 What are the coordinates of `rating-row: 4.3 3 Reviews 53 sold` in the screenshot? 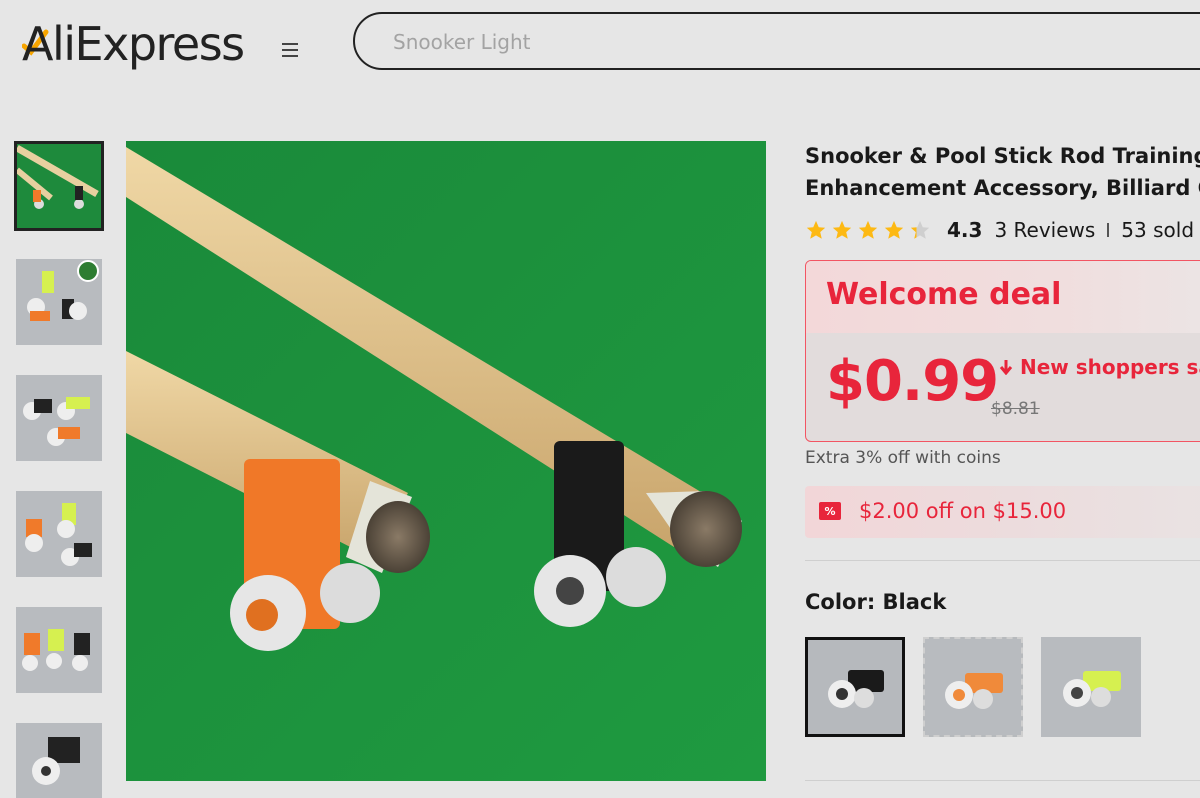 It's located at (999, 230).